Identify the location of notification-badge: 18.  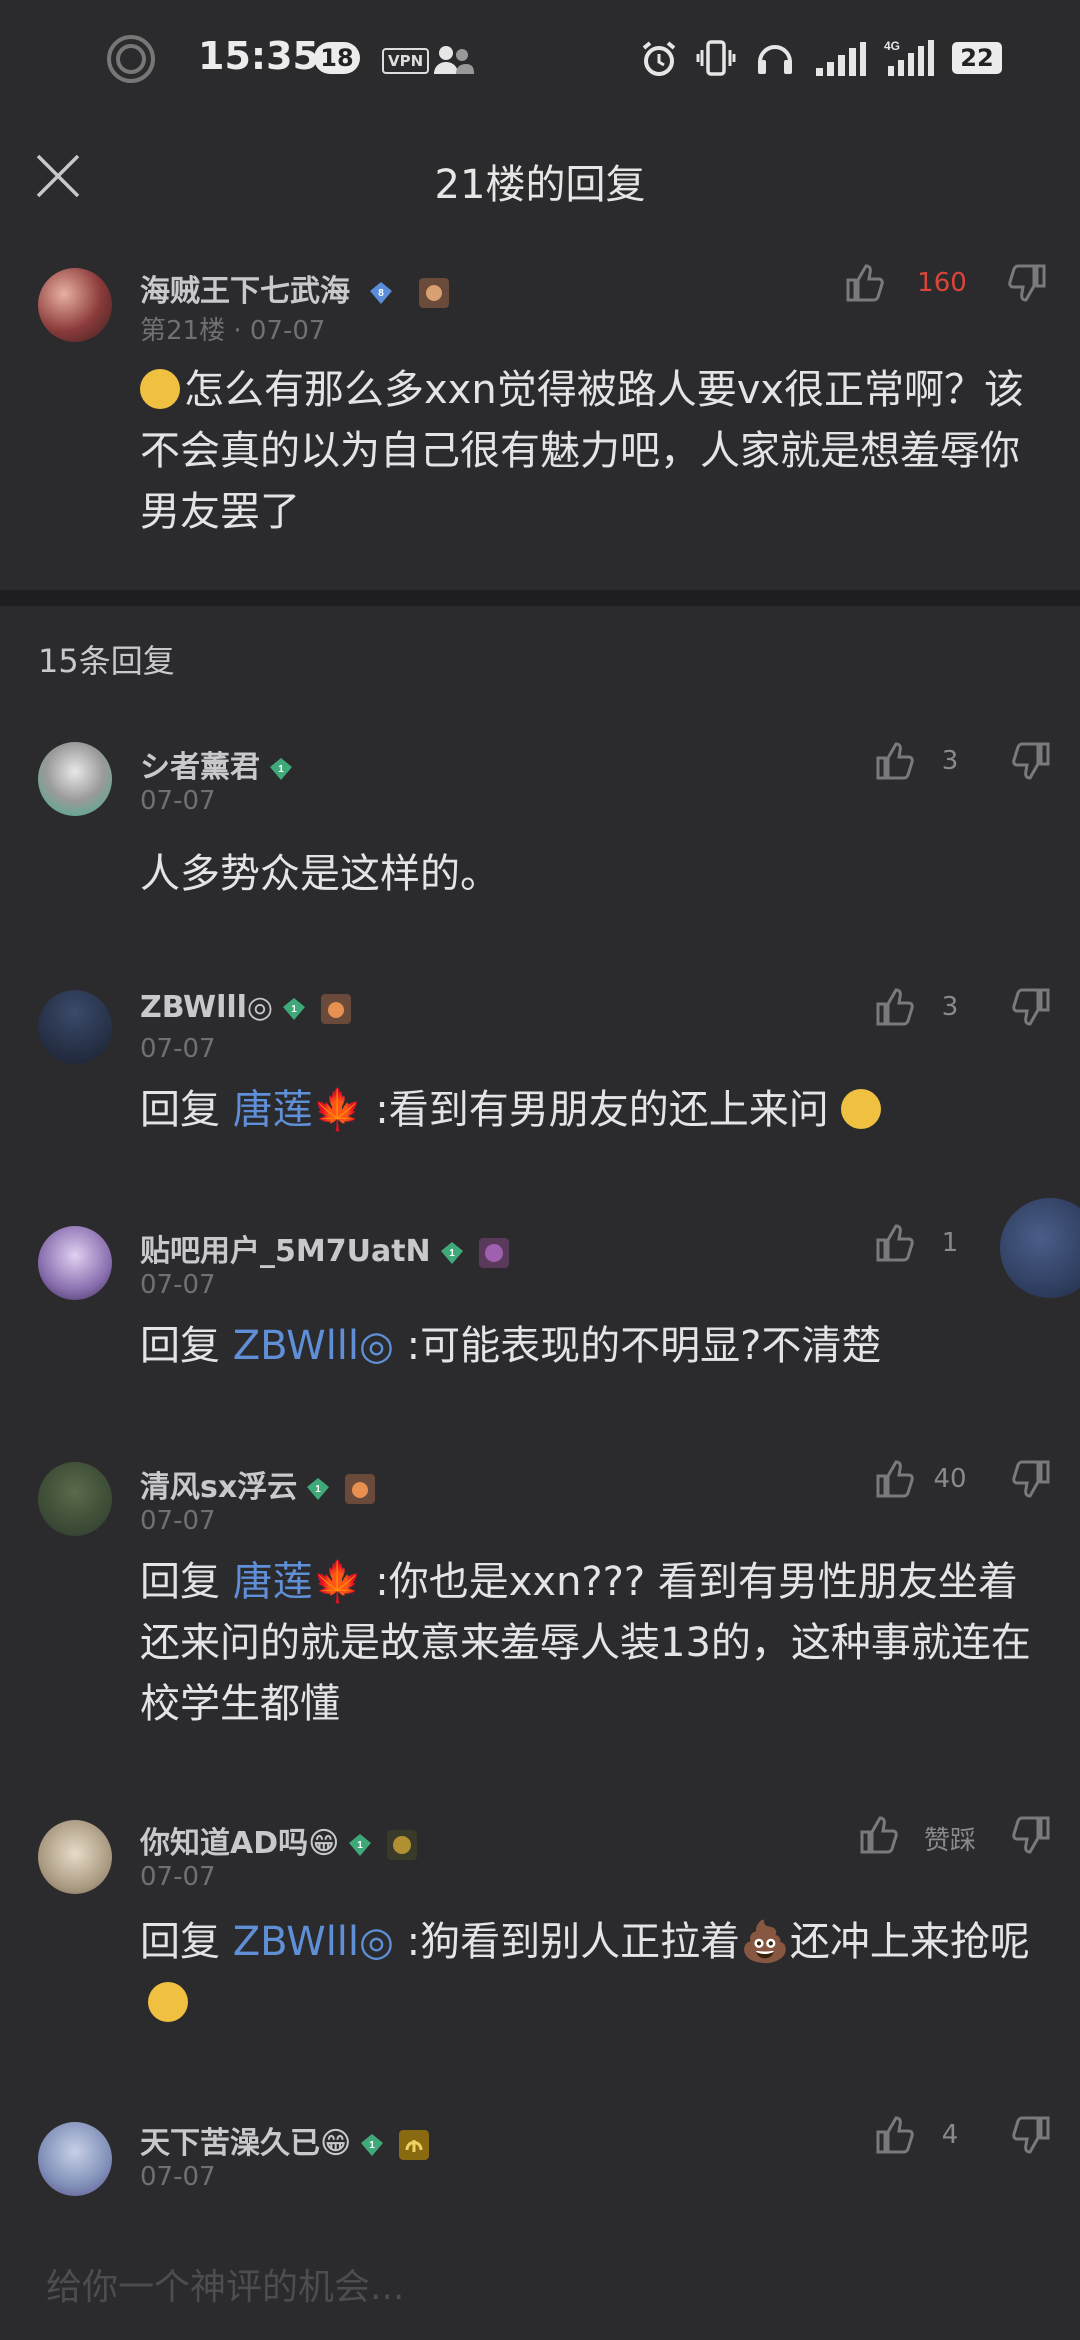
(337, 58).